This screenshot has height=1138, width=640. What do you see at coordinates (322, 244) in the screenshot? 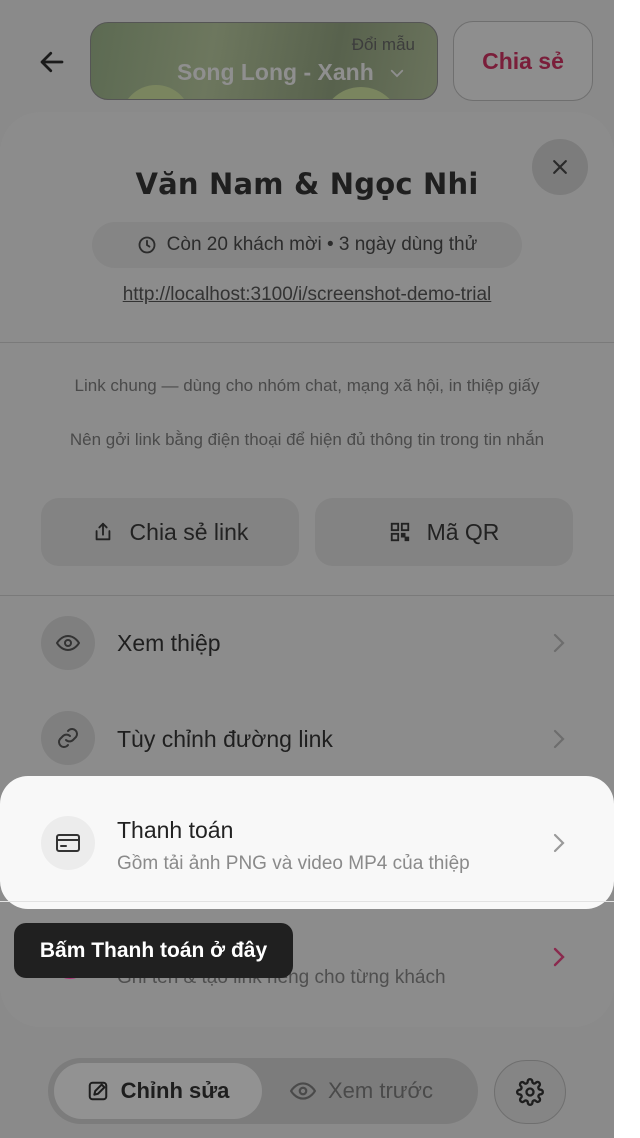
I see `trial-status-text: Còn 20 khách mời • 3 ngày dùng thử` at bounding box center [322, 244].